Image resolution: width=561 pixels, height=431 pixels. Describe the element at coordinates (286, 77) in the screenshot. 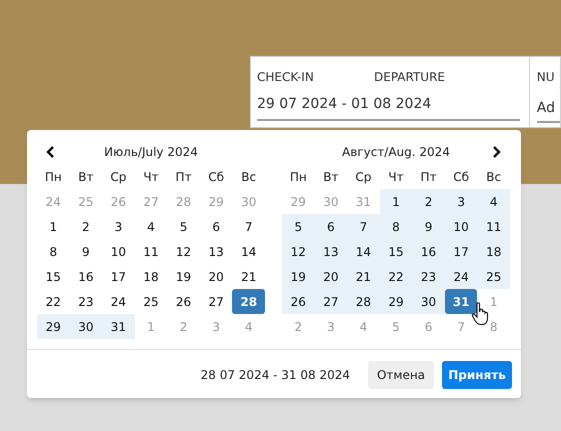

I see `check-in-label: CHECK-IN` at that location.